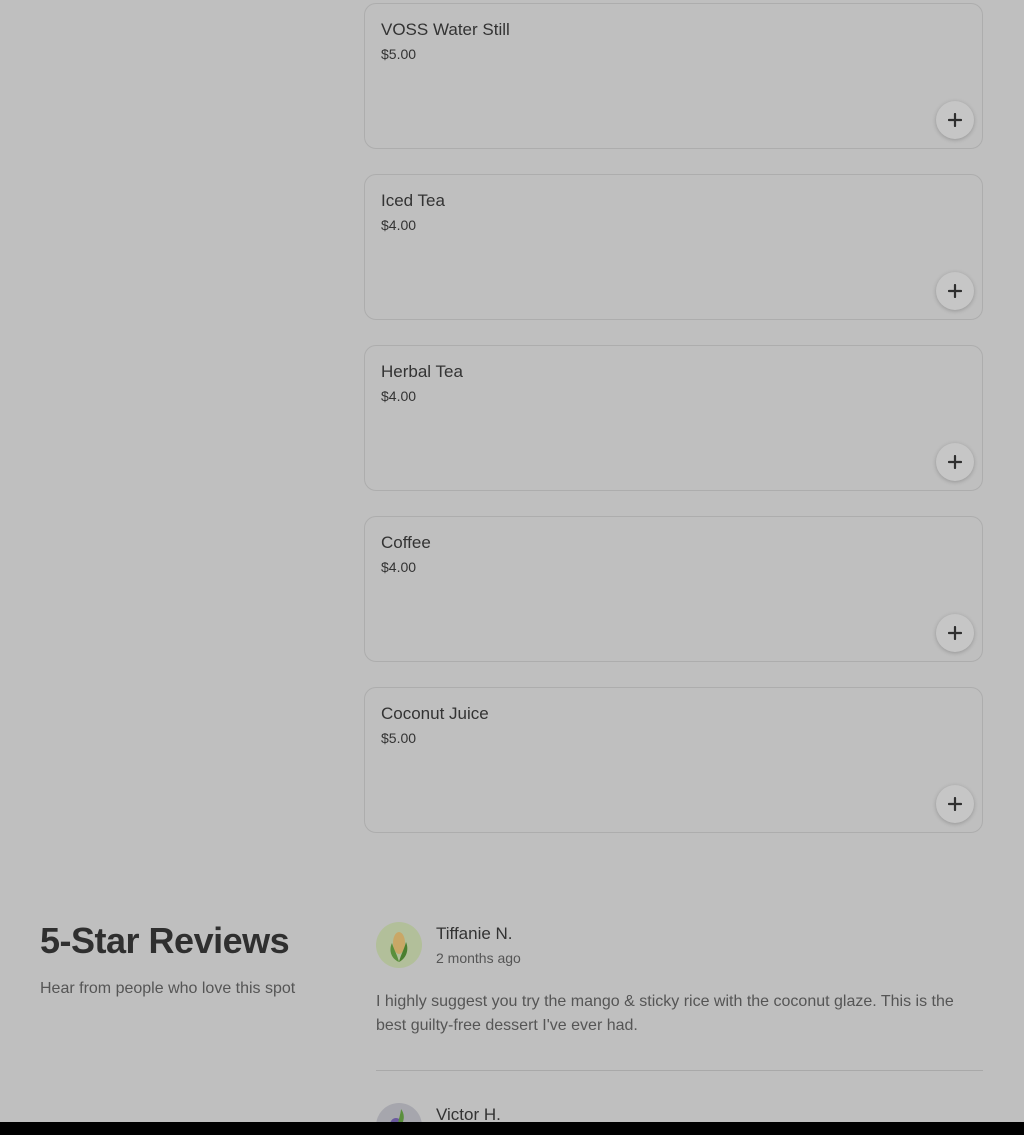 The height and width of the screenshot is (1135, 1024). I want to click on eggplant-icon, so click(397, 1115).